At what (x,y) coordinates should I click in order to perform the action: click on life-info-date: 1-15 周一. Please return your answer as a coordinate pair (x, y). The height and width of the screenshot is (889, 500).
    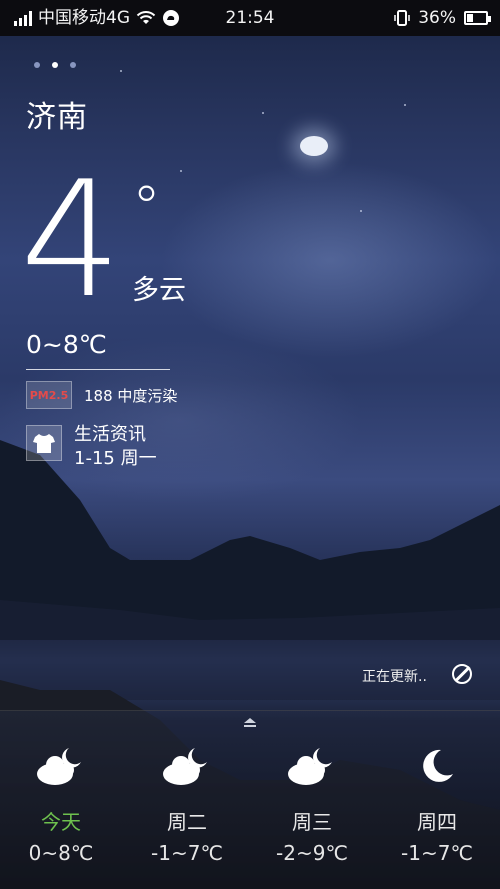
    Looking at the image, I should click on (115, 458).